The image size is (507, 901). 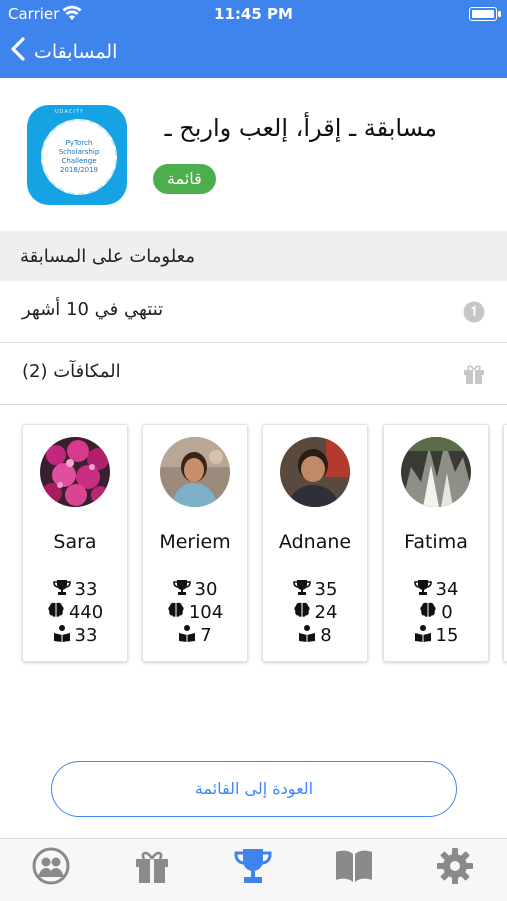 I want to click on book-icon, so click(x=354, y=868).